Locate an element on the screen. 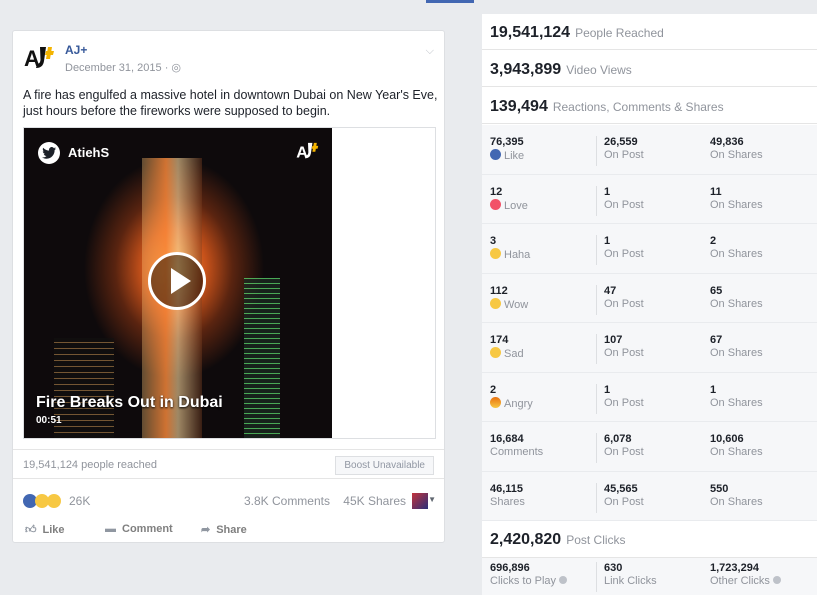 This screenshot has width=817, height=595. wow-reaction-icon is located at coordinates (54, 500).